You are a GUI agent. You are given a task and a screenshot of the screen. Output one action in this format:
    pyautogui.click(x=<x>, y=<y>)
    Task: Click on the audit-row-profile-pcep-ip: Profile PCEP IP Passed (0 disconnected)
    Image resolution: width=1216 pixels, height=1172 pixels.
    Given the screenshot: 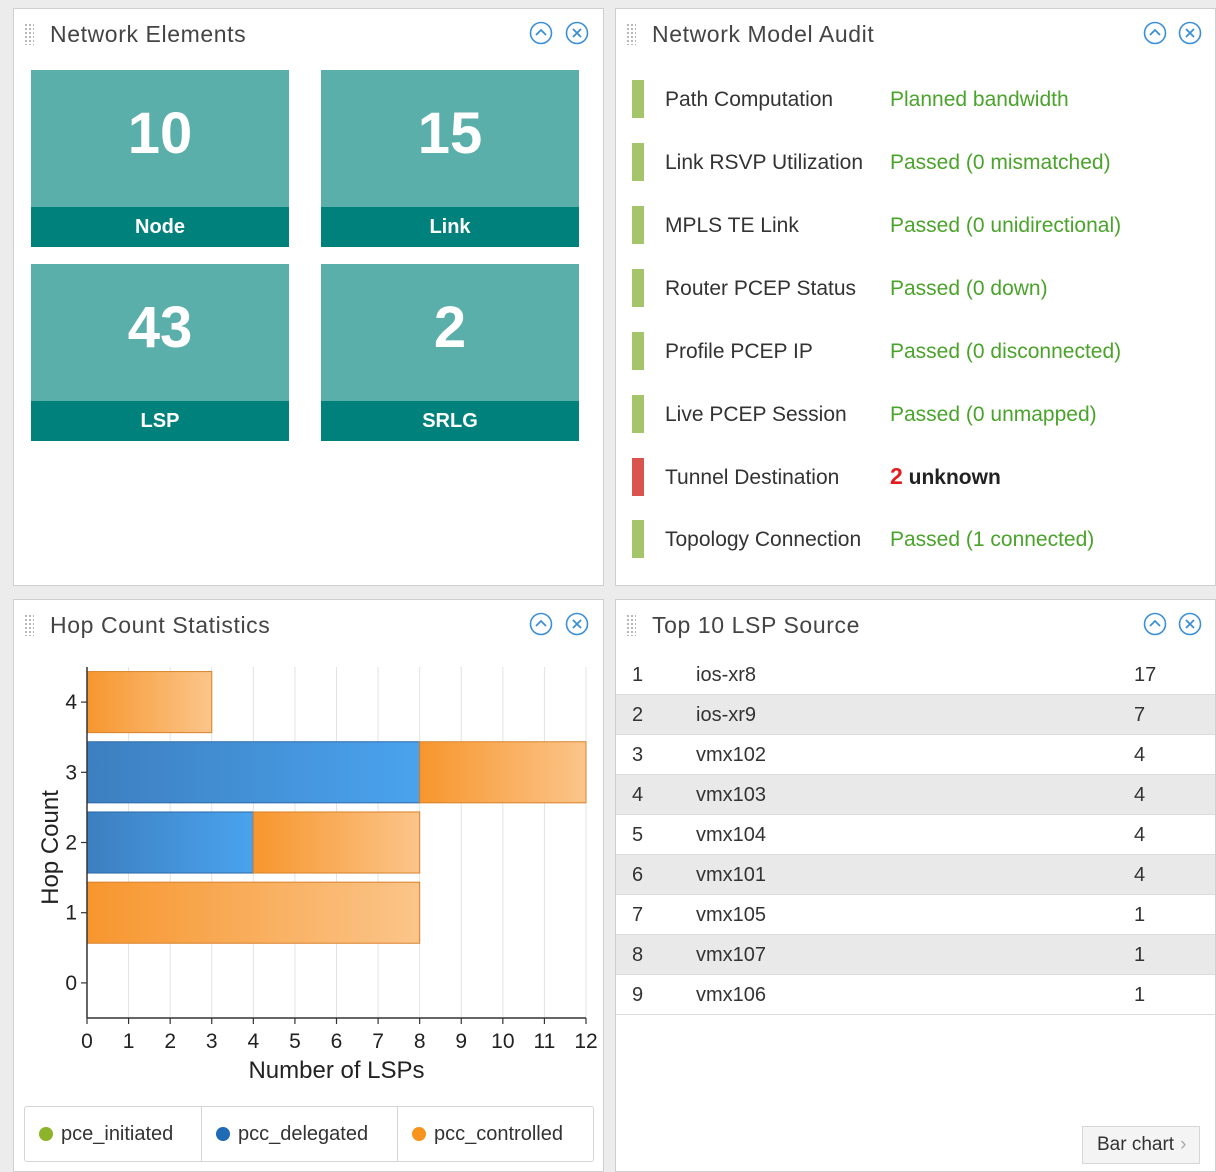 What is the action you would take?
    pyautogui.click(x=915, y=352)
    